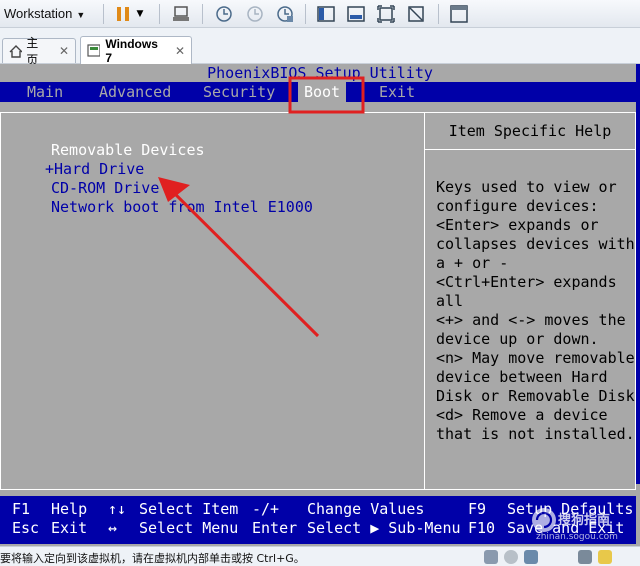  Describe the element at coordinates (275, 528) in the screenshot. I see `footer-key: Enter` at that location.